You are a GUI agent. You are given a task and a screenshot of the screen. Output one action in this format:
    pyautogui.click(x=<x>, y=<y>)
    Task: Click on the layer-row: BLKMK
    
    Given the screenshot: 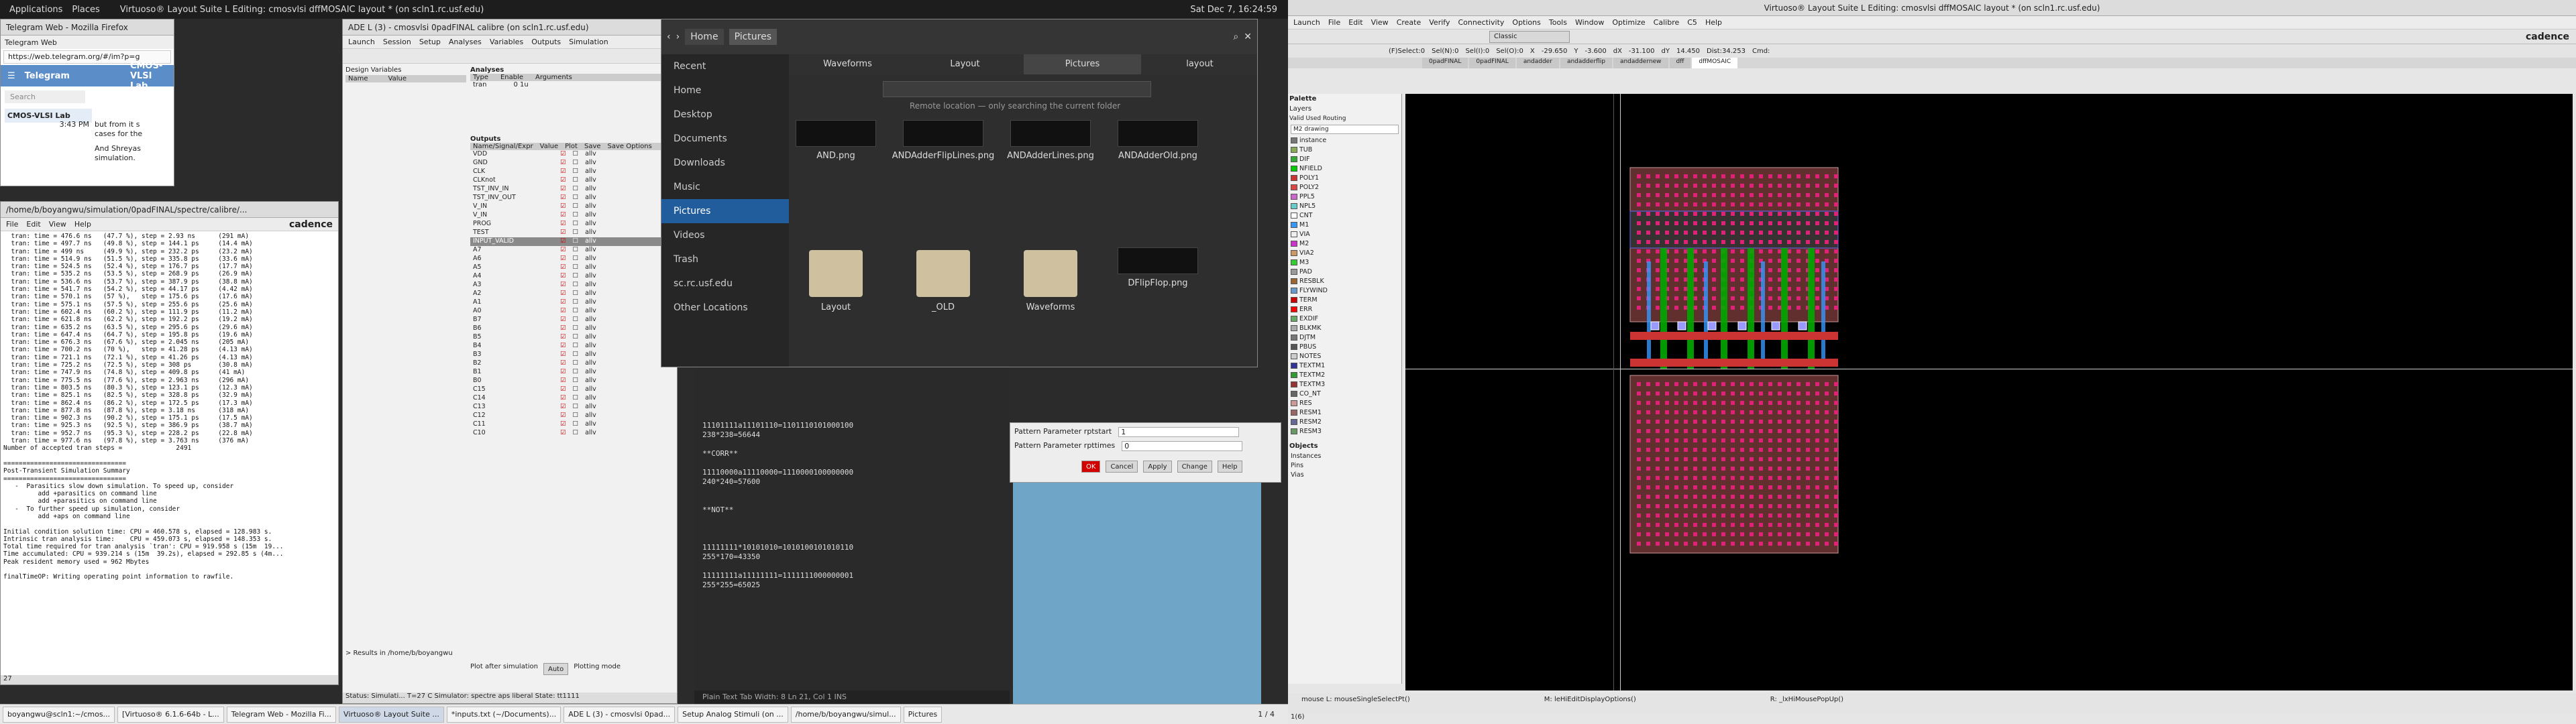 What is the action you would take?
    pyautogui.click(x=1344, y=328)
    